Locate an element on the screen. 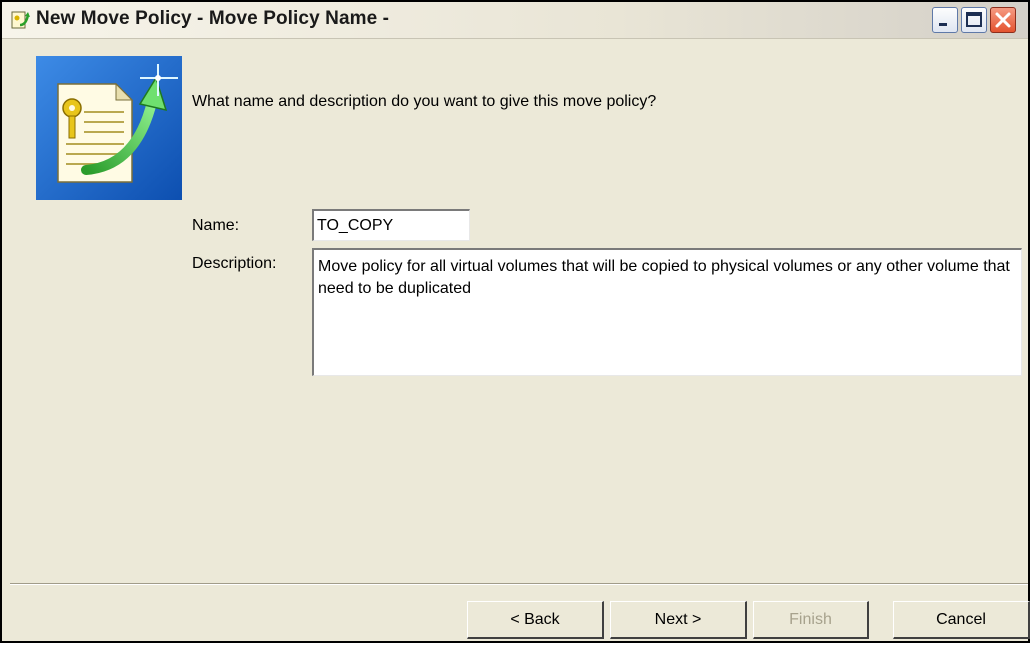  close-button is located at coordinates (1003, 20).